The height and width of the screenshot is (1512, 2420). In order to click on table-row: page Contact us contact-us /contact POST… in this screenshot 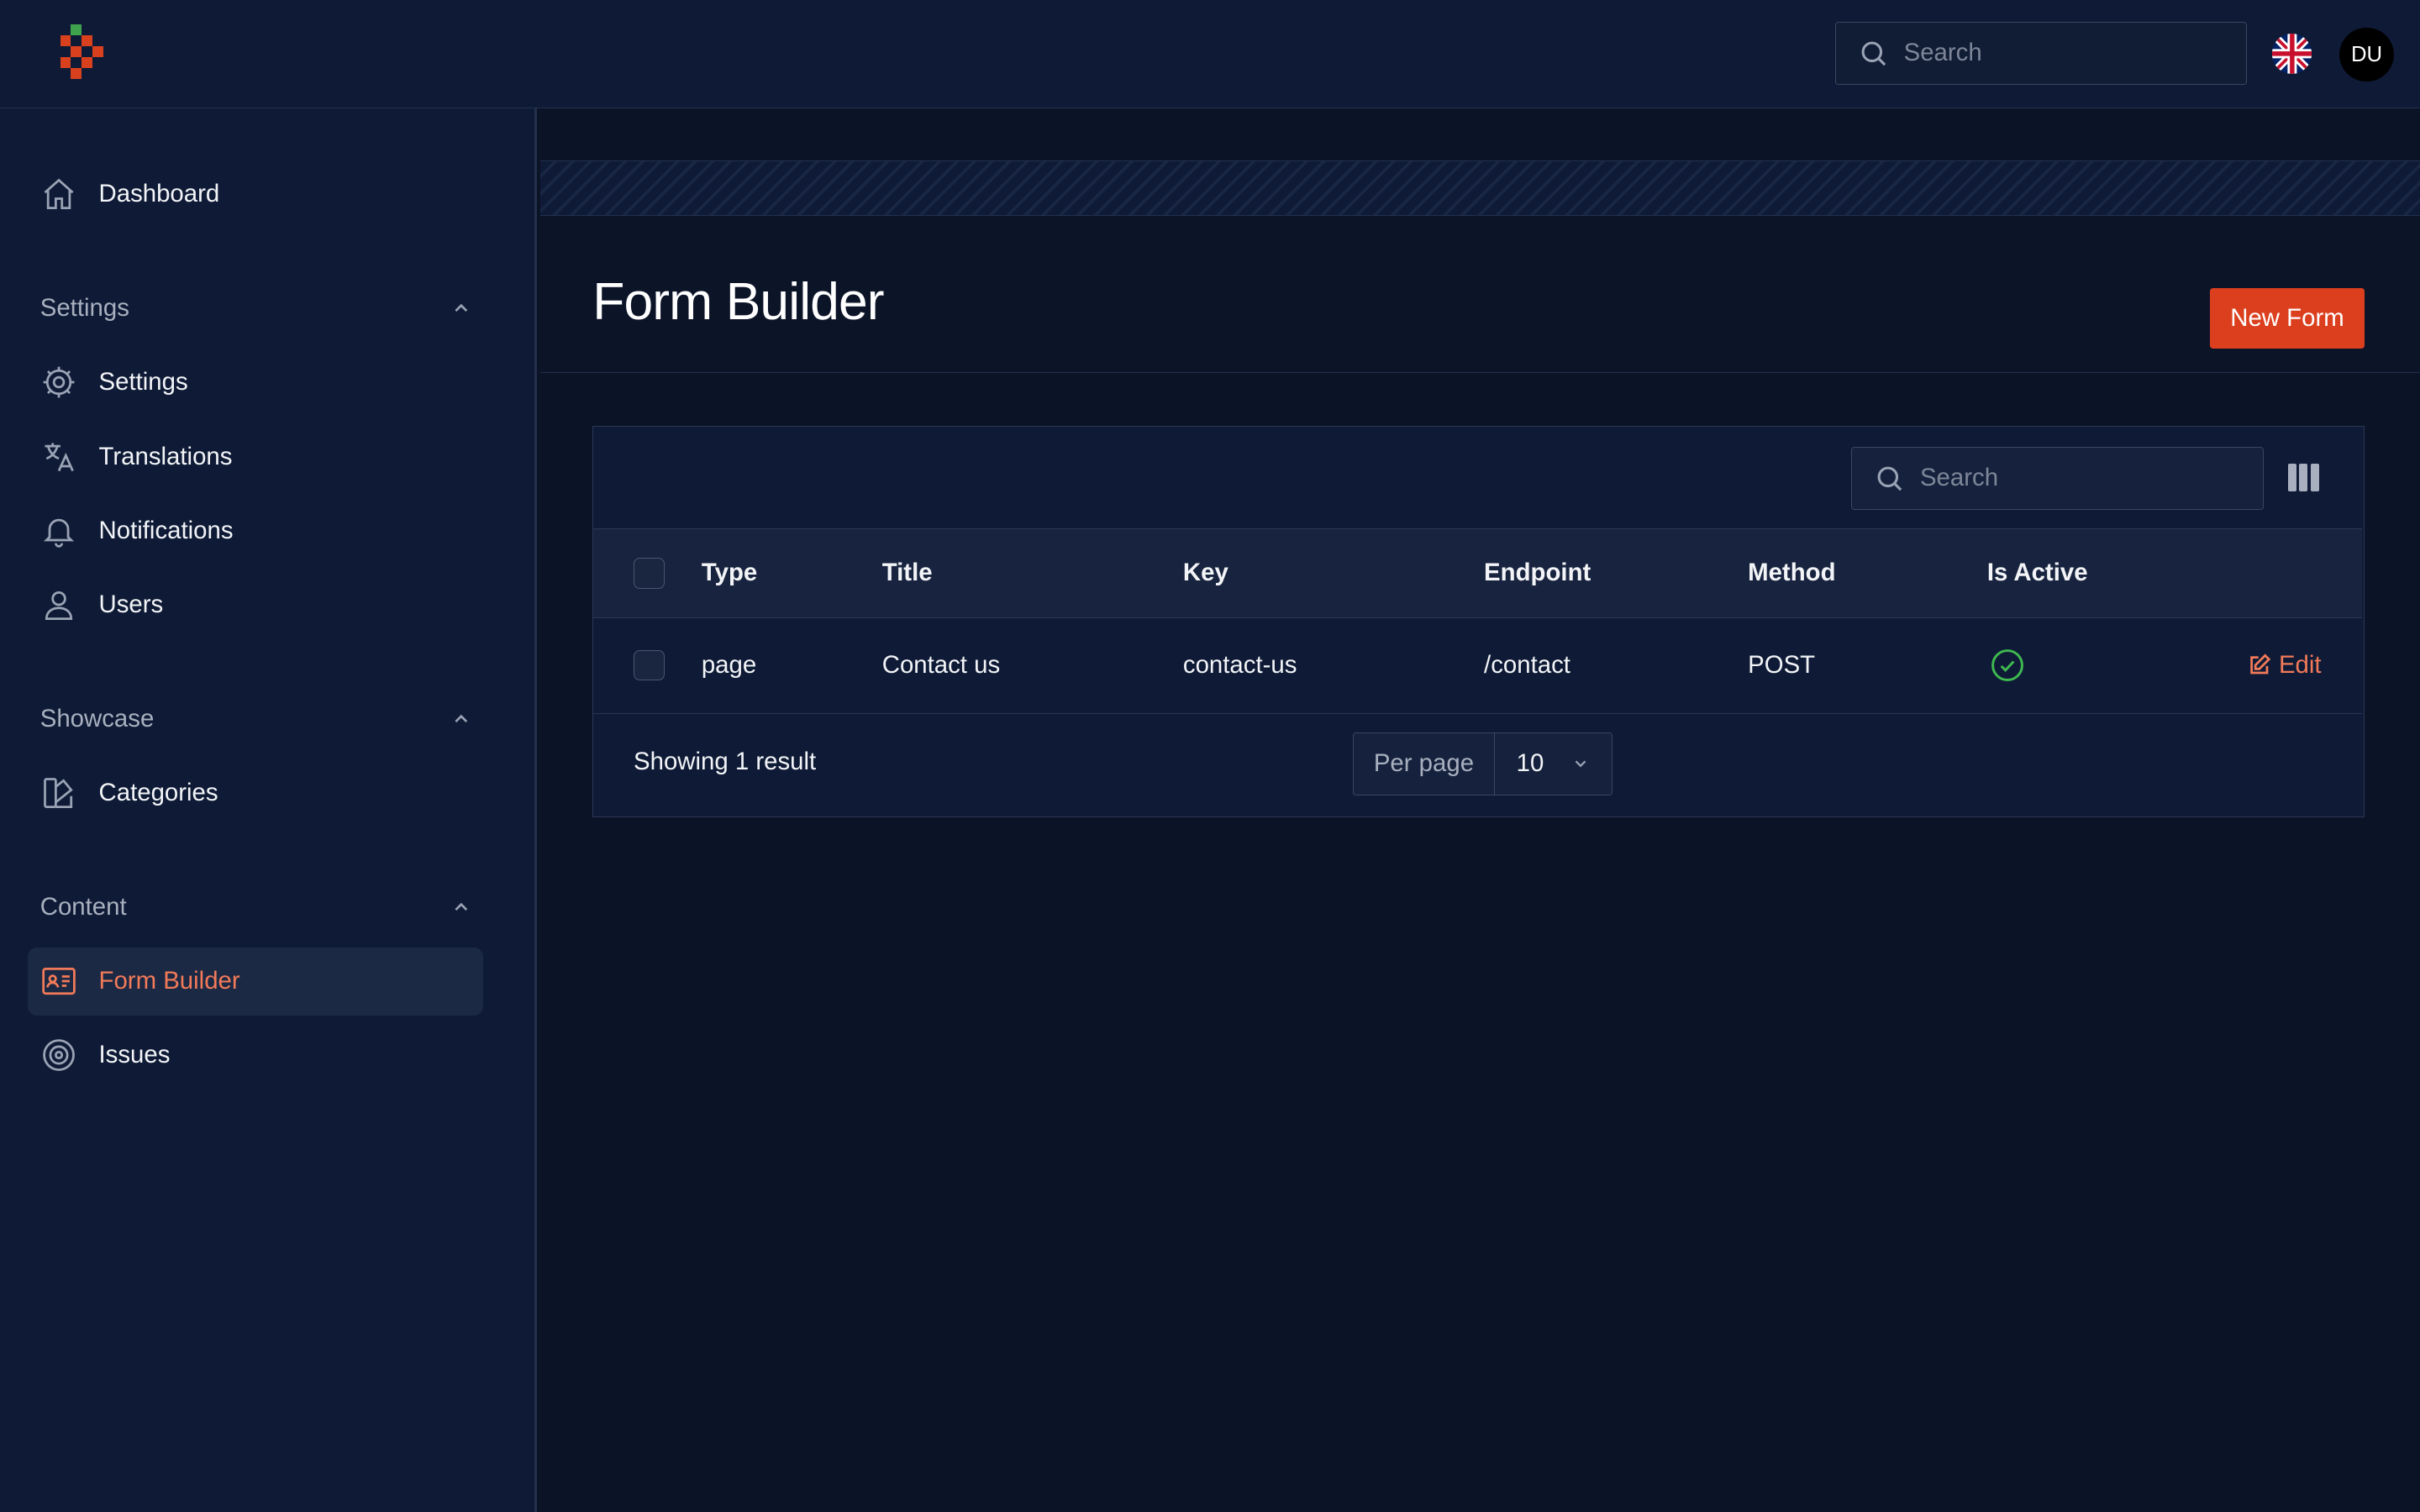, I will do `click(1478, 666)`.